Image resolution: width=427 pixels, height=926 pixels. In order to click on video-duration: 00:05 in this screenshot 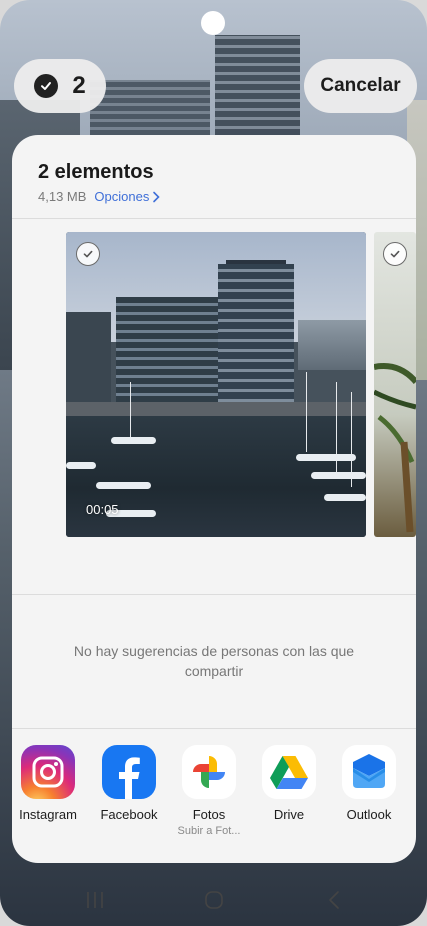, I will do `click(102, 509)`.